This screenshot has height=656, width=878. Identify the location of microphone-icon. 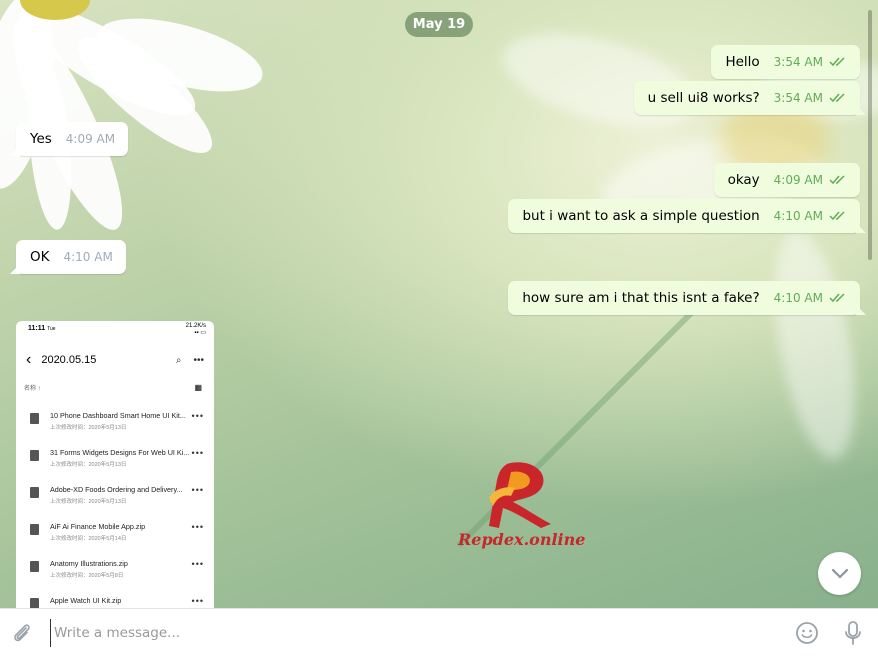
(853, 633).